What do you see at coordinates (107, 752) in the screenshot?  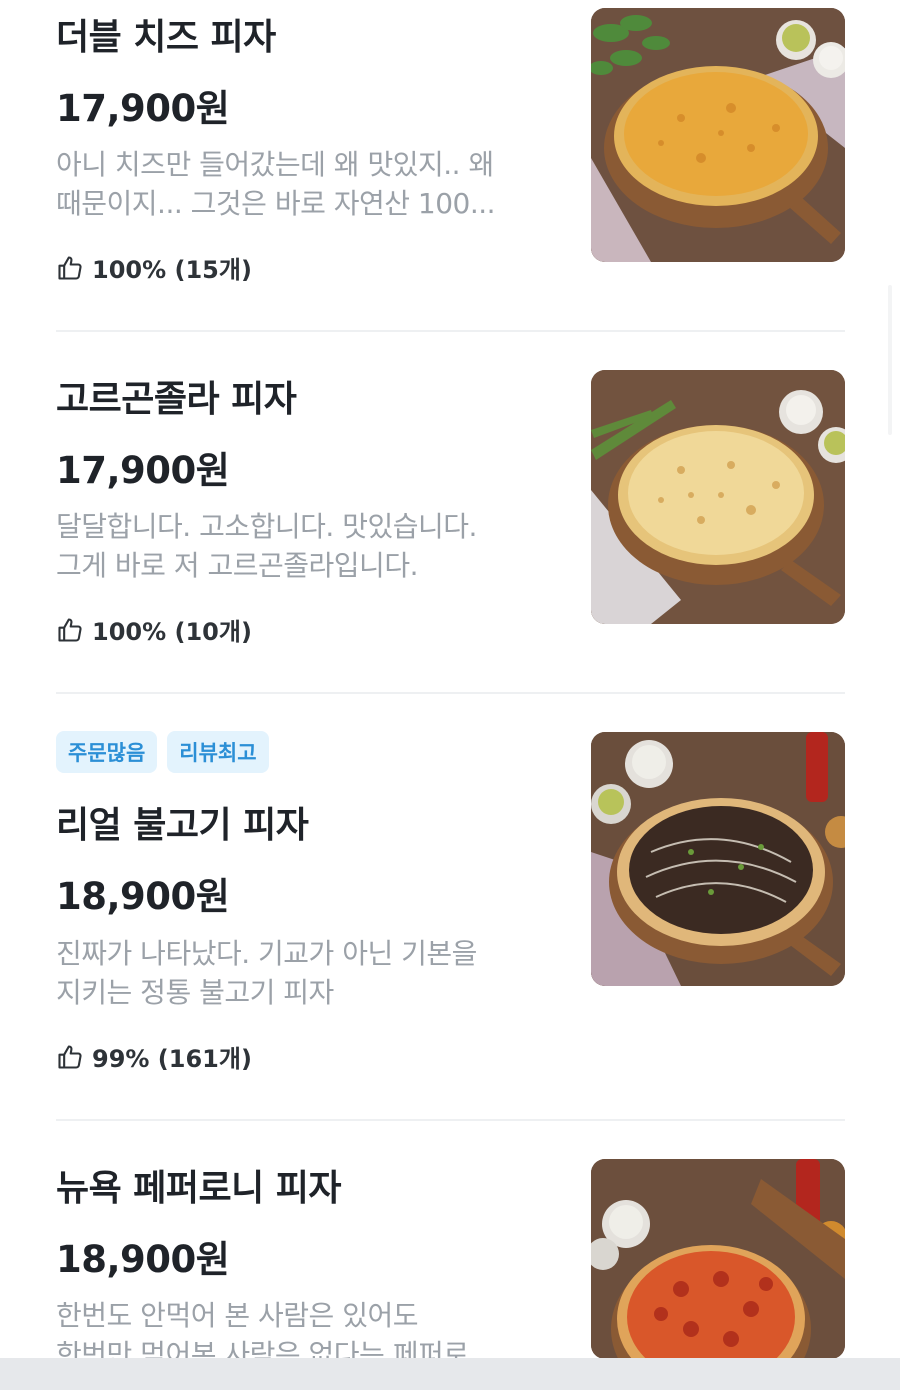 I see `badge-popular: 주문많음` at bounding box center [107, 752].